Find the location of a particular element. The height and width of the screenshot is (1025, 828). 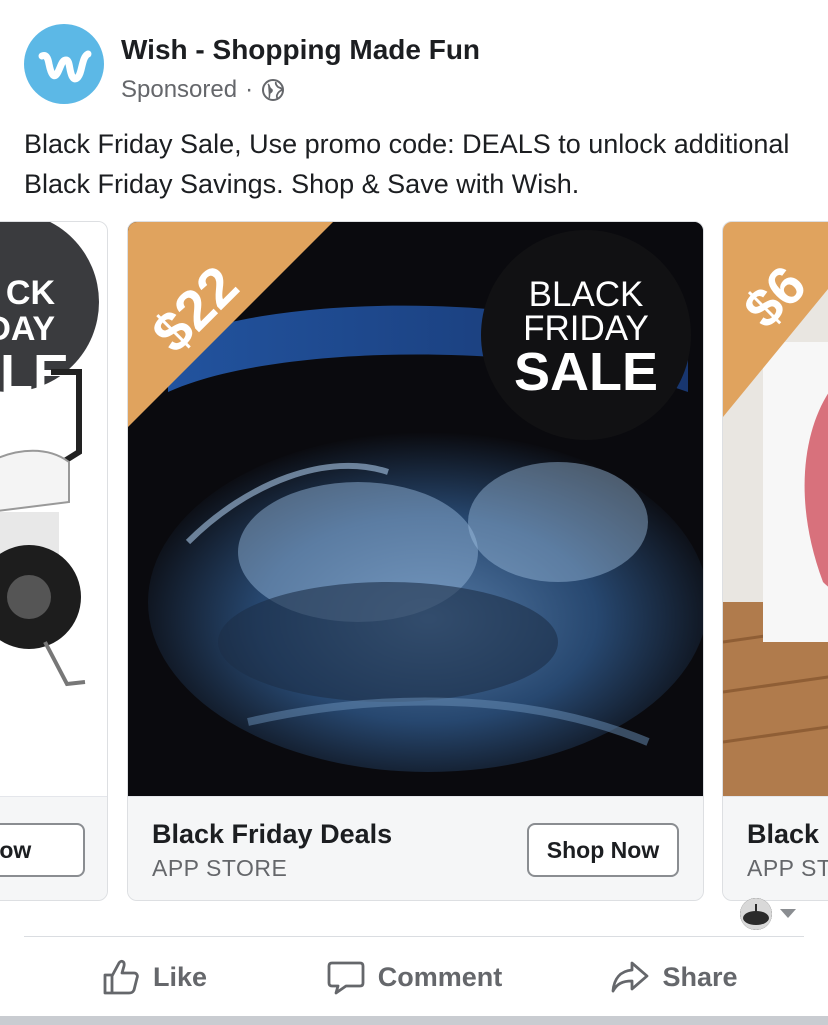

card-footer: Black APP ST is located at coordinates (775, 848).